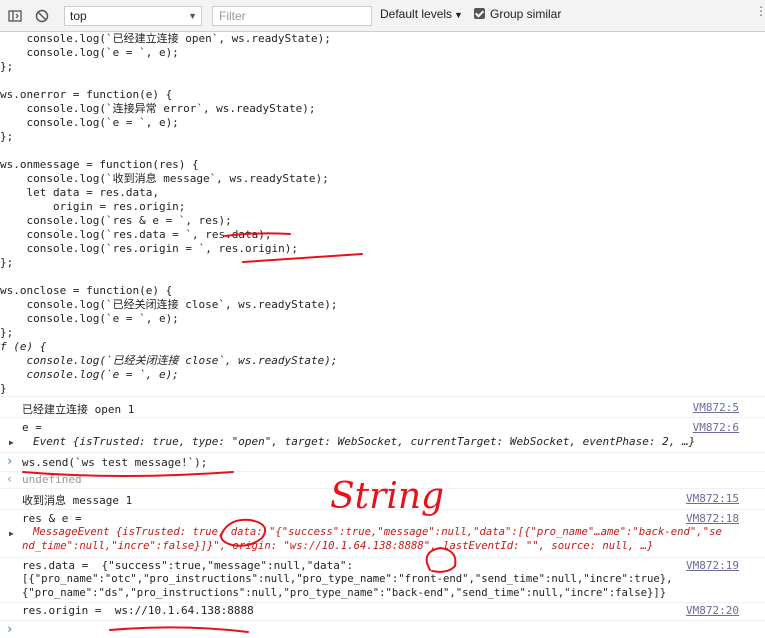 This screenshot has width=765, height=638. I want to click on log-text: e =, so click(32, 427).